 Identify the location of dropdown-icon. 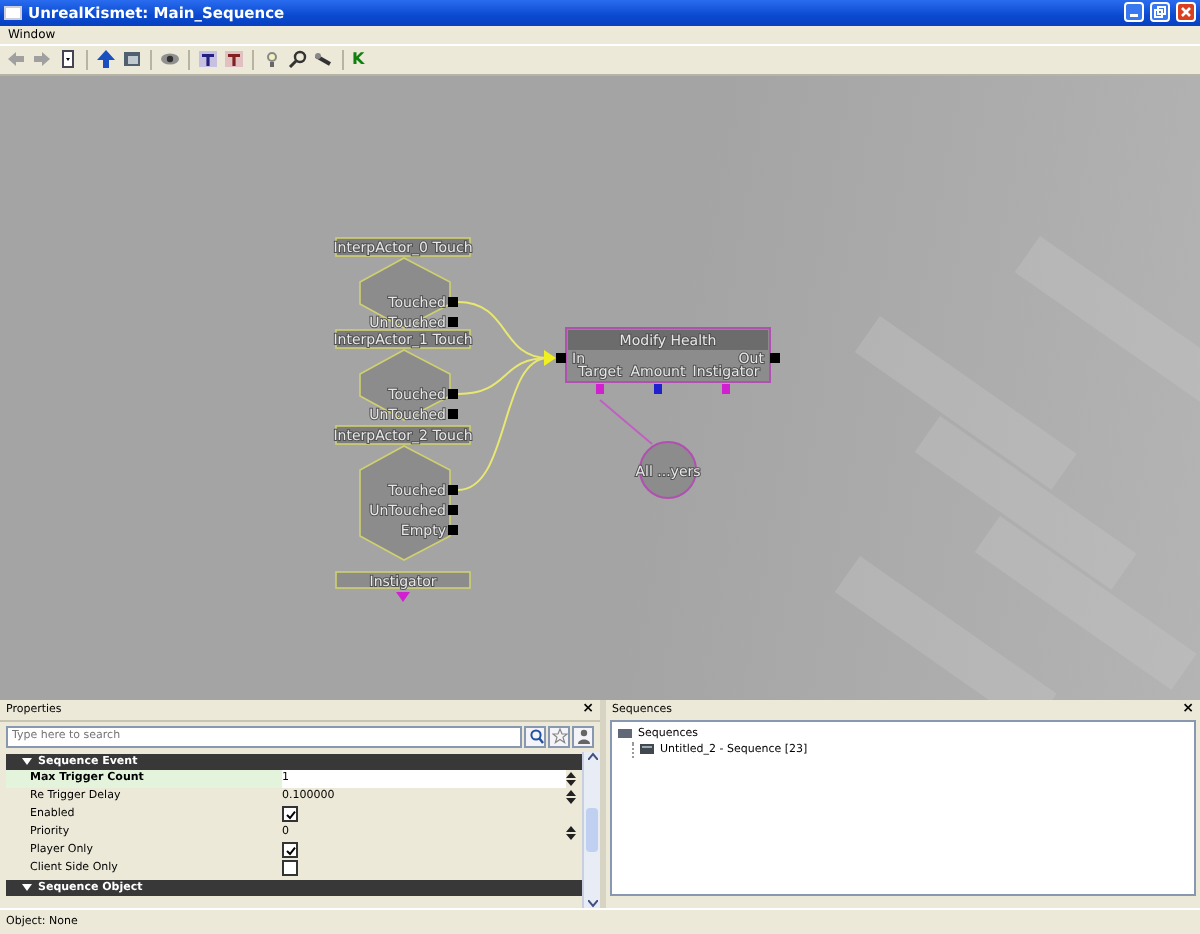
(68, 59).